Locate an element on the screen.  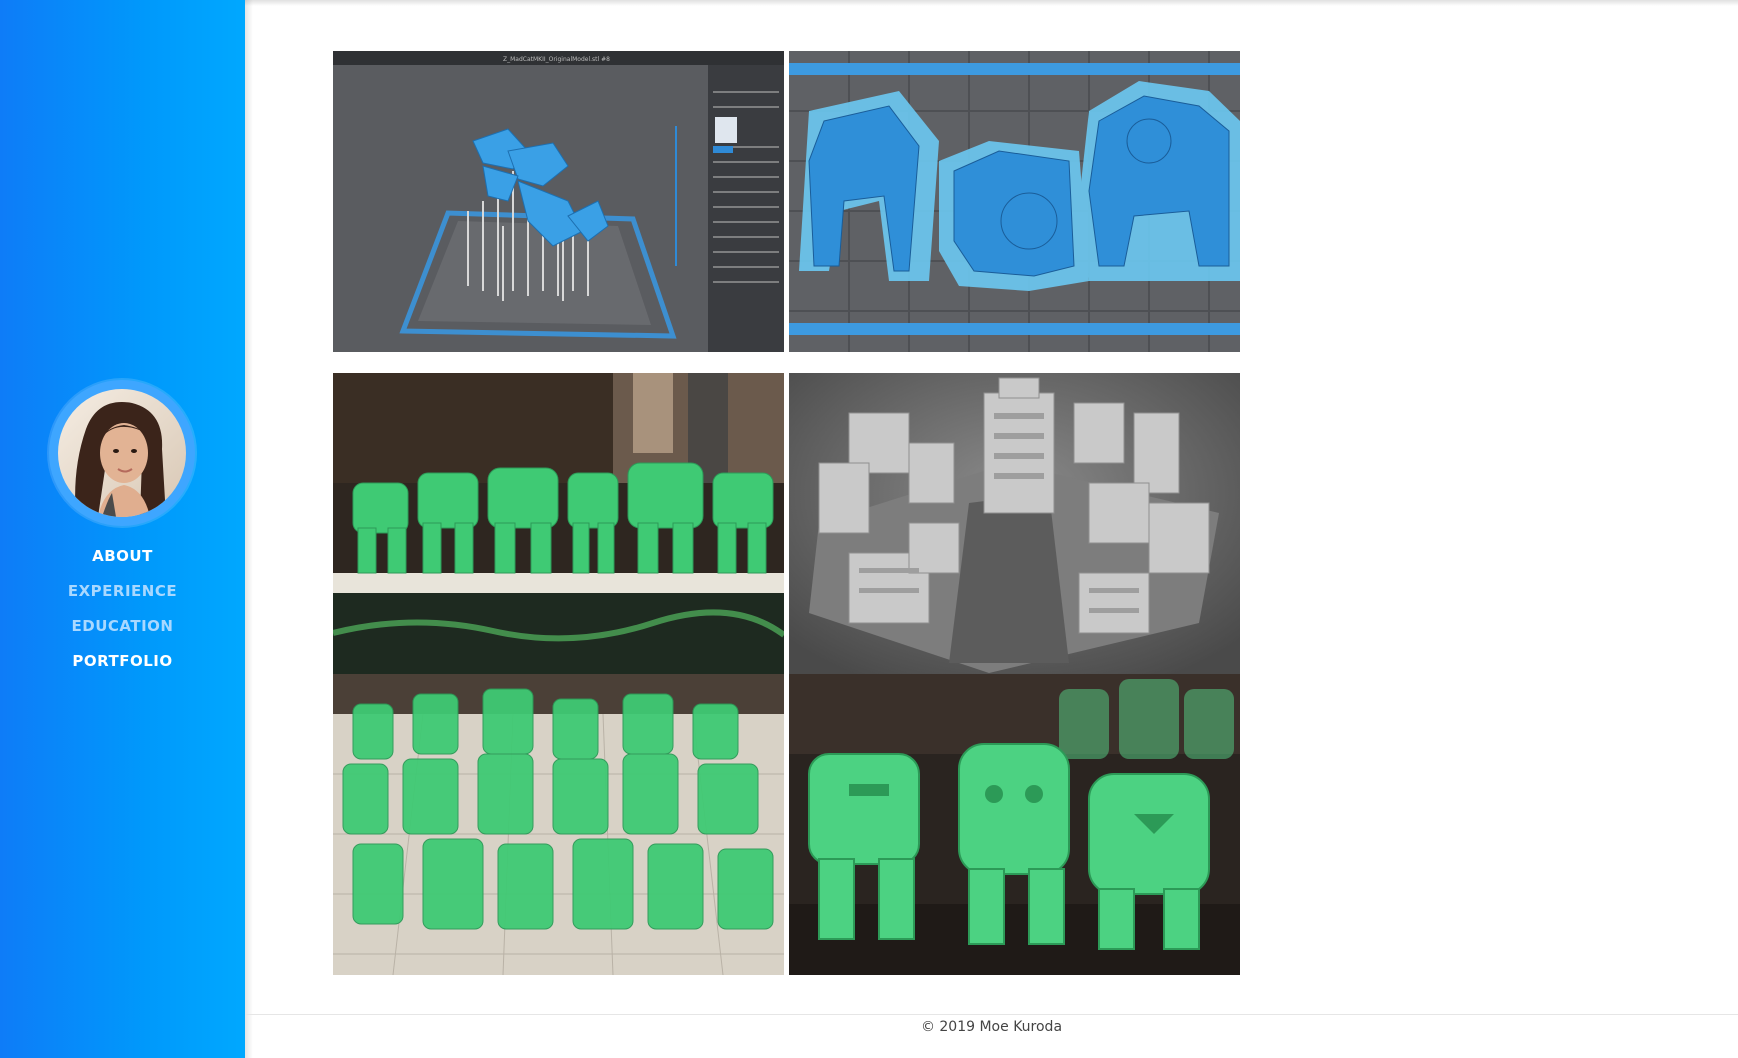
sidebar: ABOUT EXPERIENCE EDUCATION PORTFOLIO is located at coordinates (122, 529).